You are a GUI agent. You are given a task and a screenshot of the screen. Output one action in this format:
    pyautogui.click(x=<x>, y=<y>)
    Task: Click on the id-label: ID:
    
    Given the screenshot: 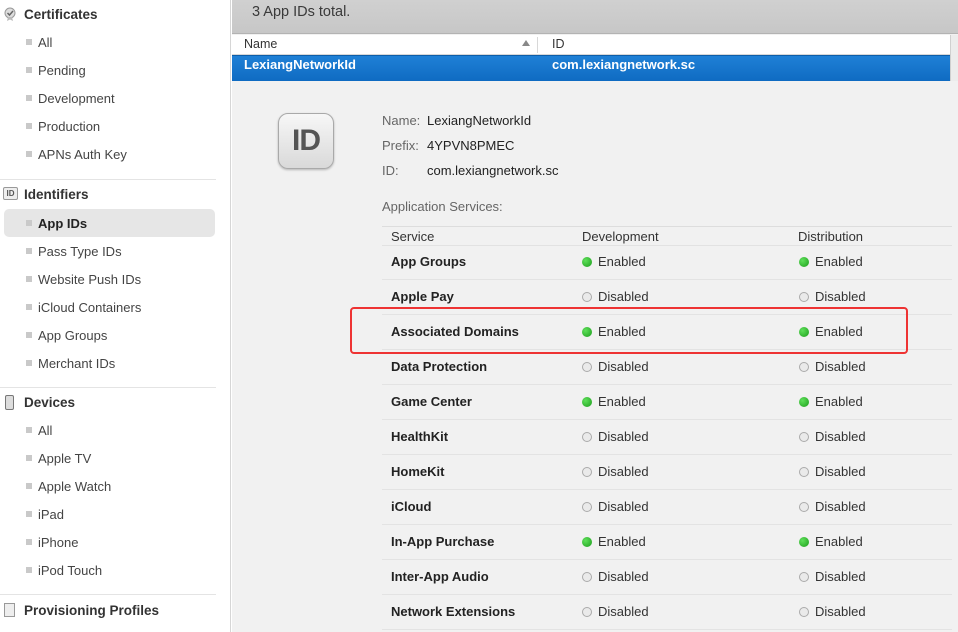 What is the action you would take?
    pyautogui.click(x=390, y=170)
    